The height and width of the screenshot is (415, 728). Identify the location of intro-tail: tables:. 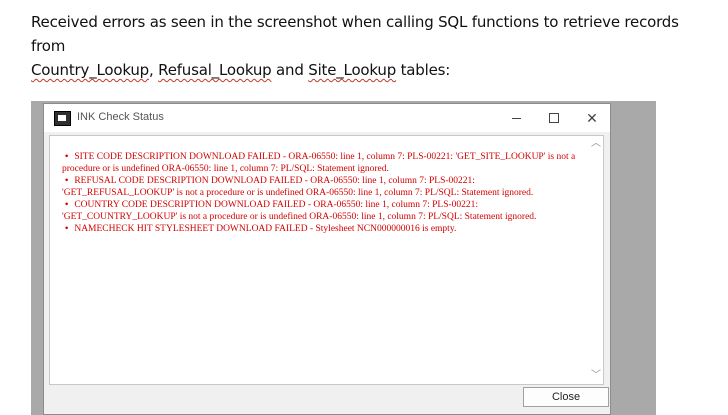
(423, 70).